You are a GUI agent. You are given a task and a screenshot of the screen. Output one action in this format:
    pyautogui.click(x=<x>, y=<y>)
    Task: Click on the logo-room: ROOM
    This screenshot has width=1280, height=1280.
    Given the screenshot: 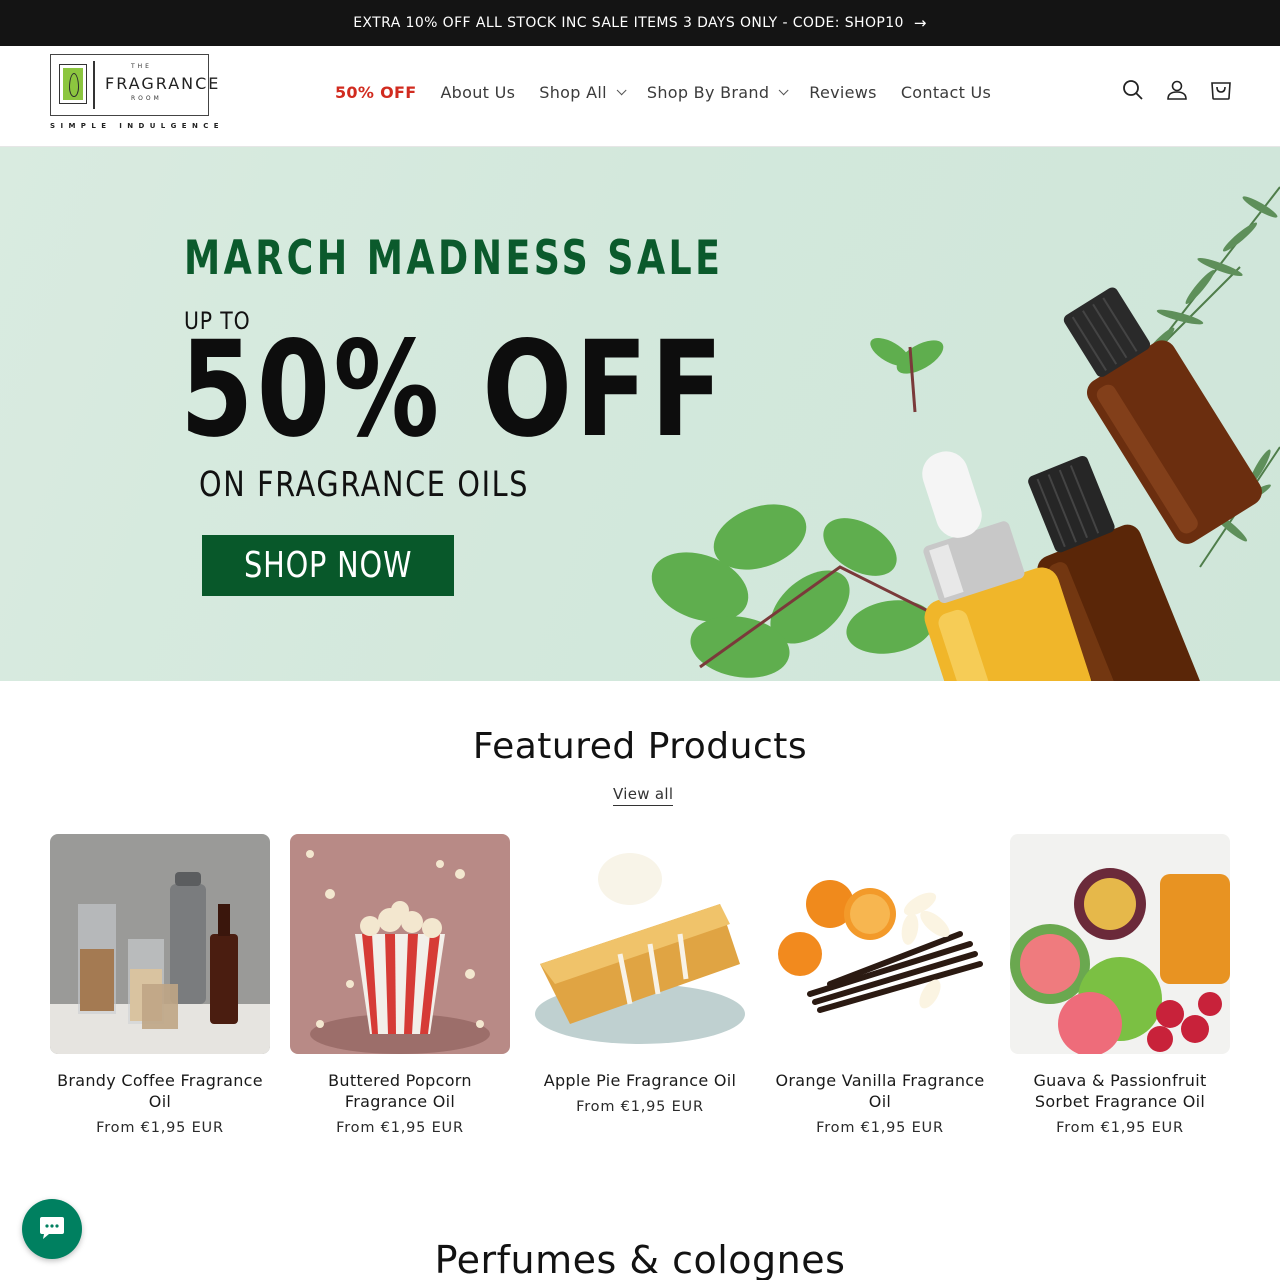 What is the action you would take?
    pyautogui.click(x=146, y=98)
    